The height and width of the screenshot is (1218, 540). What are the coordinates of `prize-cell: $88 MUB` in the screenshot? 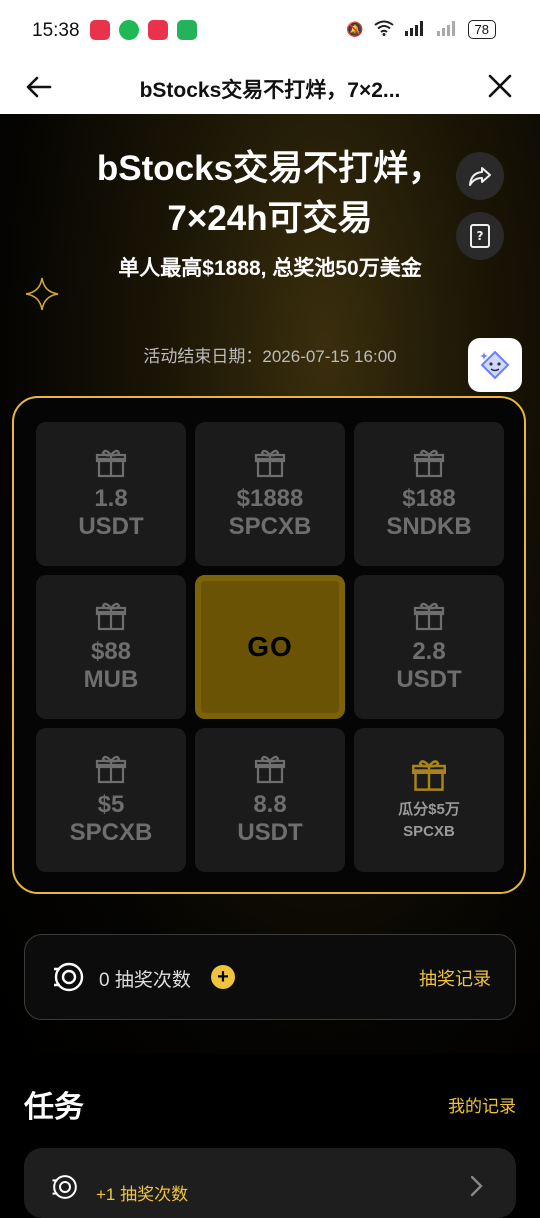 It's located at (111, 647).